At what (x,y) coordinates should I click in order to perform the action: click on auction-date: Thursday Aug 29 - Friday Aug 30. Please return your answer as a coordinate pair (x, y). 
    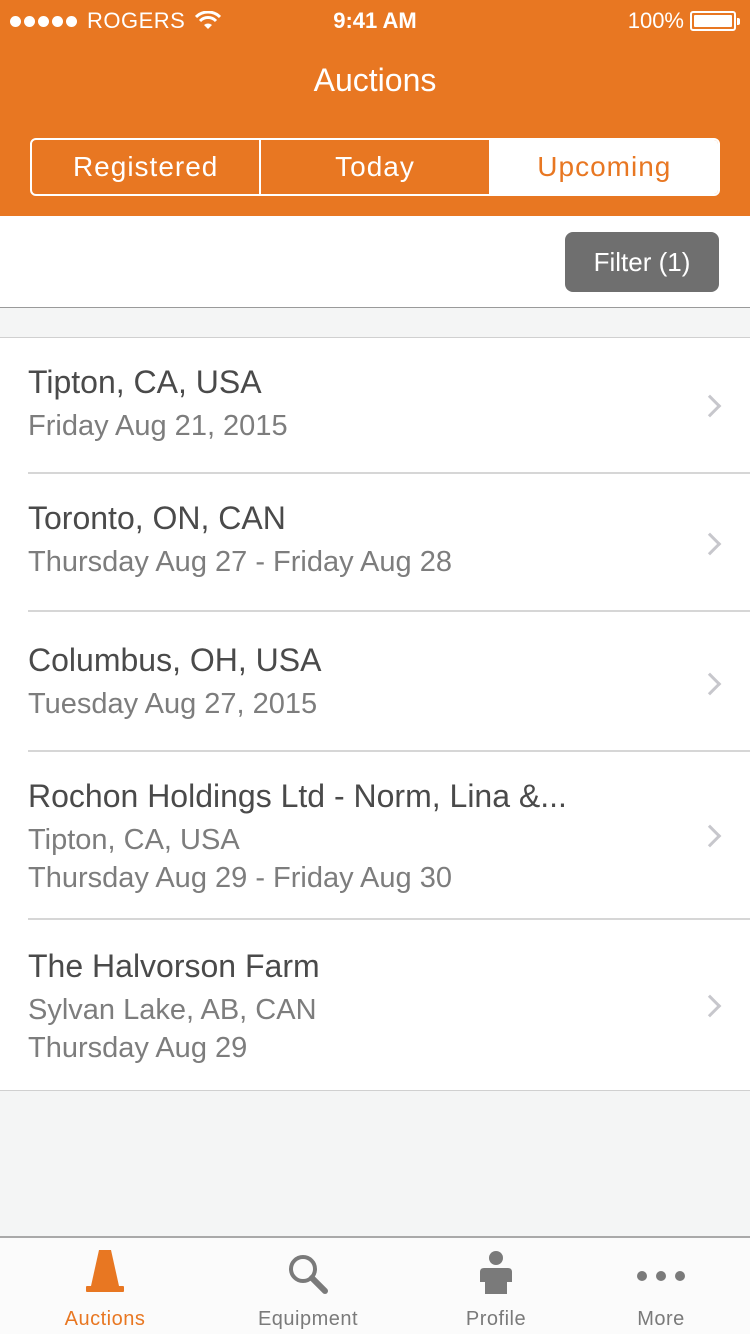
    Looking at the image, I should click on (240, 878).